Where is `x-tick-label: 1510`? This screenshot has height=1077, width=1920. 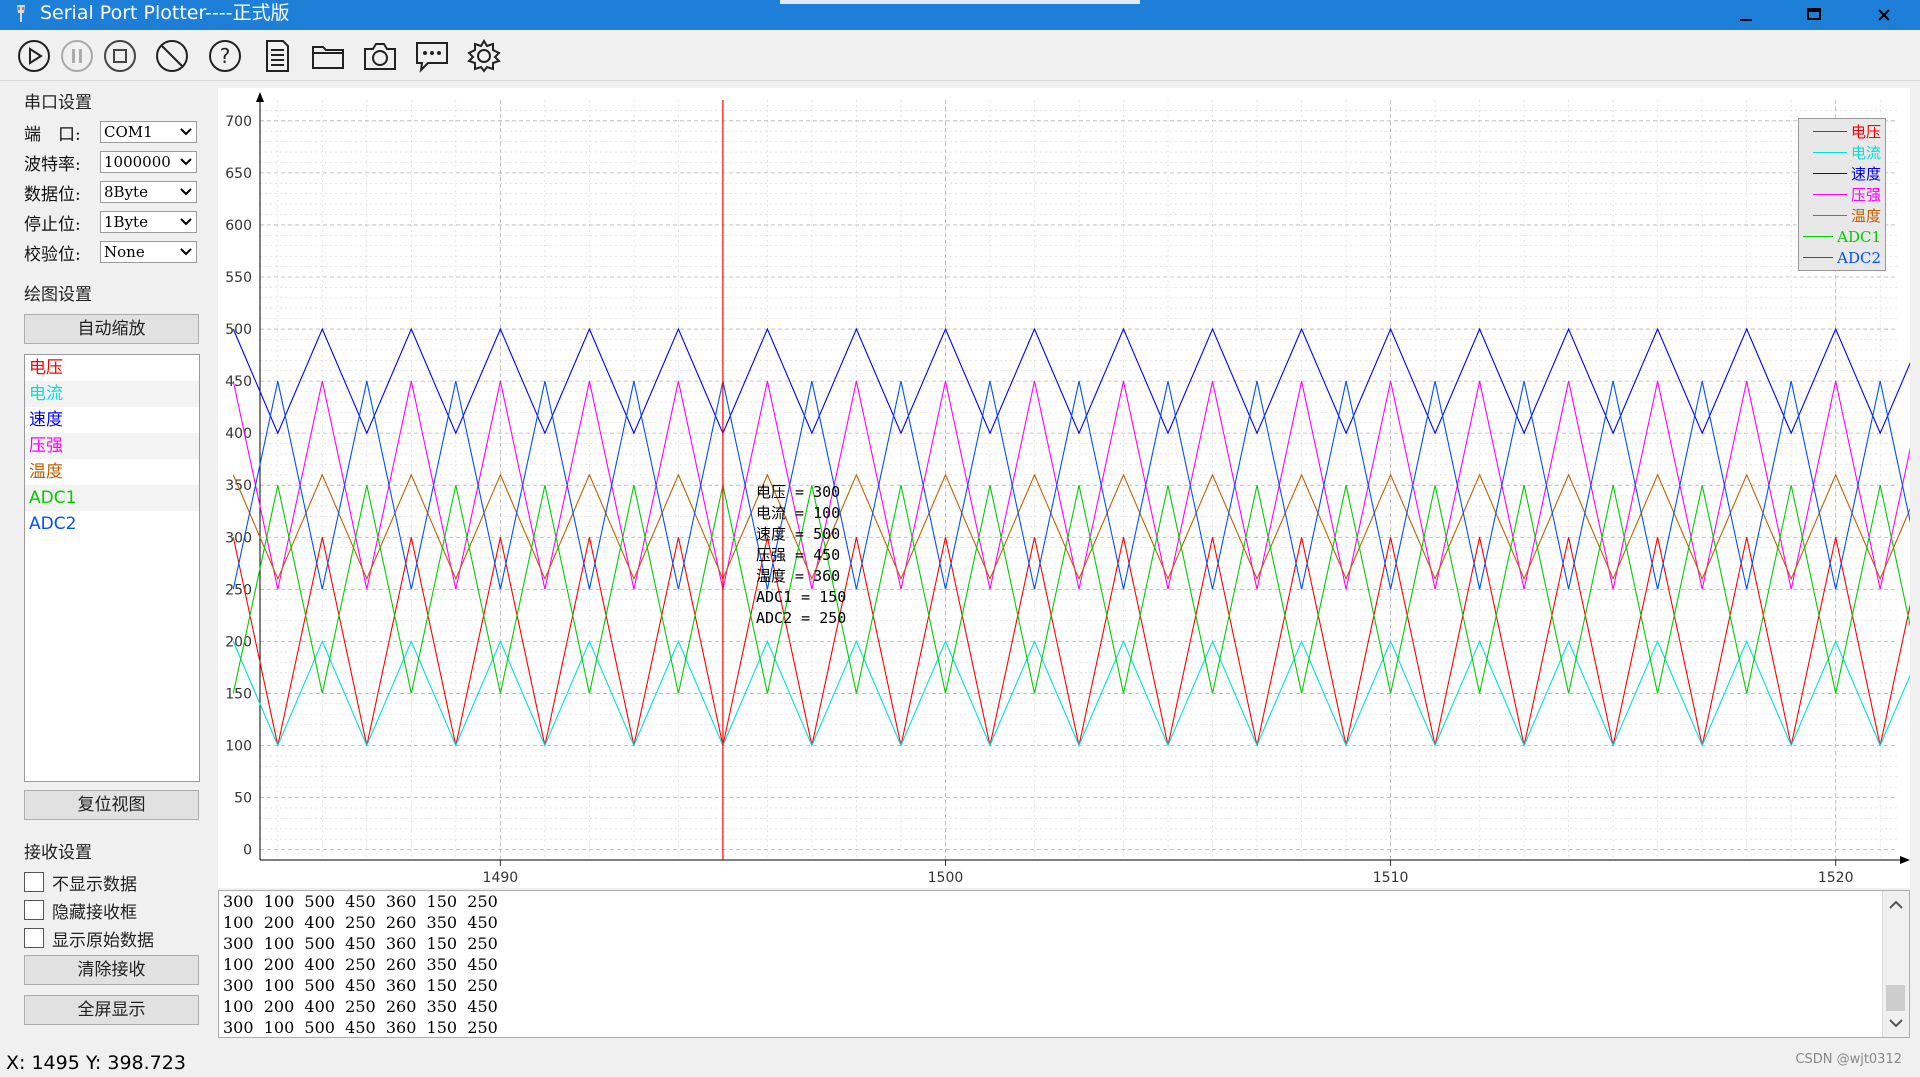
x-tick-label: 1510 is located at coordinates (1391, 878).